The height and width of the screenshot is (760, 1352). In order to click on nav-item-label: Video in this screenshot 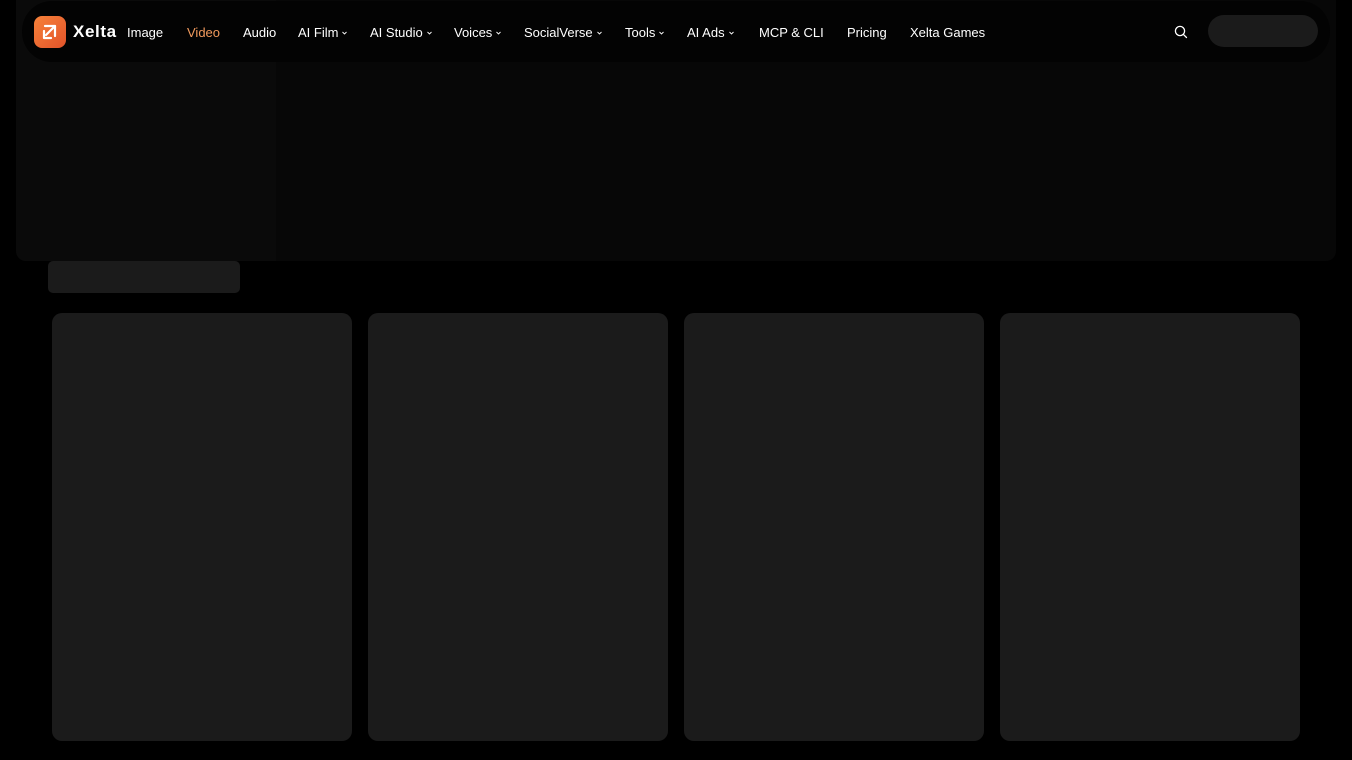, I will do `click(204, 32)`.